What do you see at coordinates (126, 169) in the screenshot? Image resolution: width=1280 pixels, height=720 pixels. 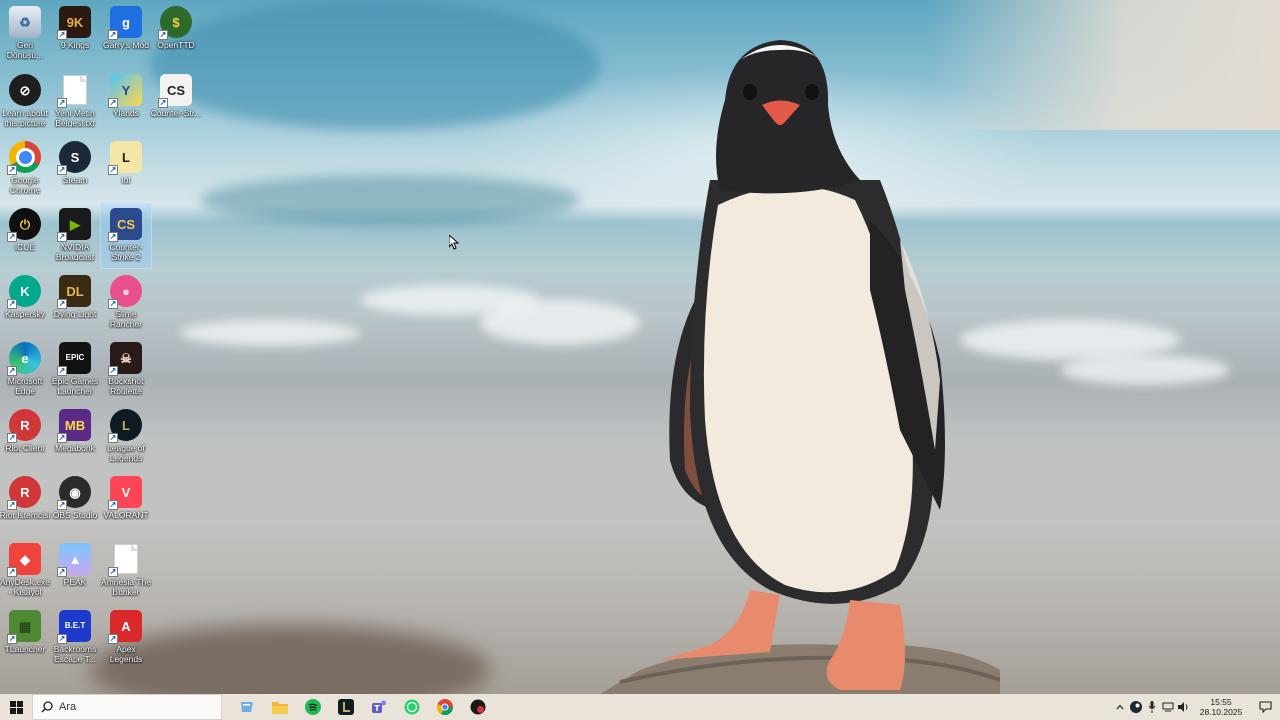 I see `desktop-icon: L ↗ lol` at bounding box center [126, 169].